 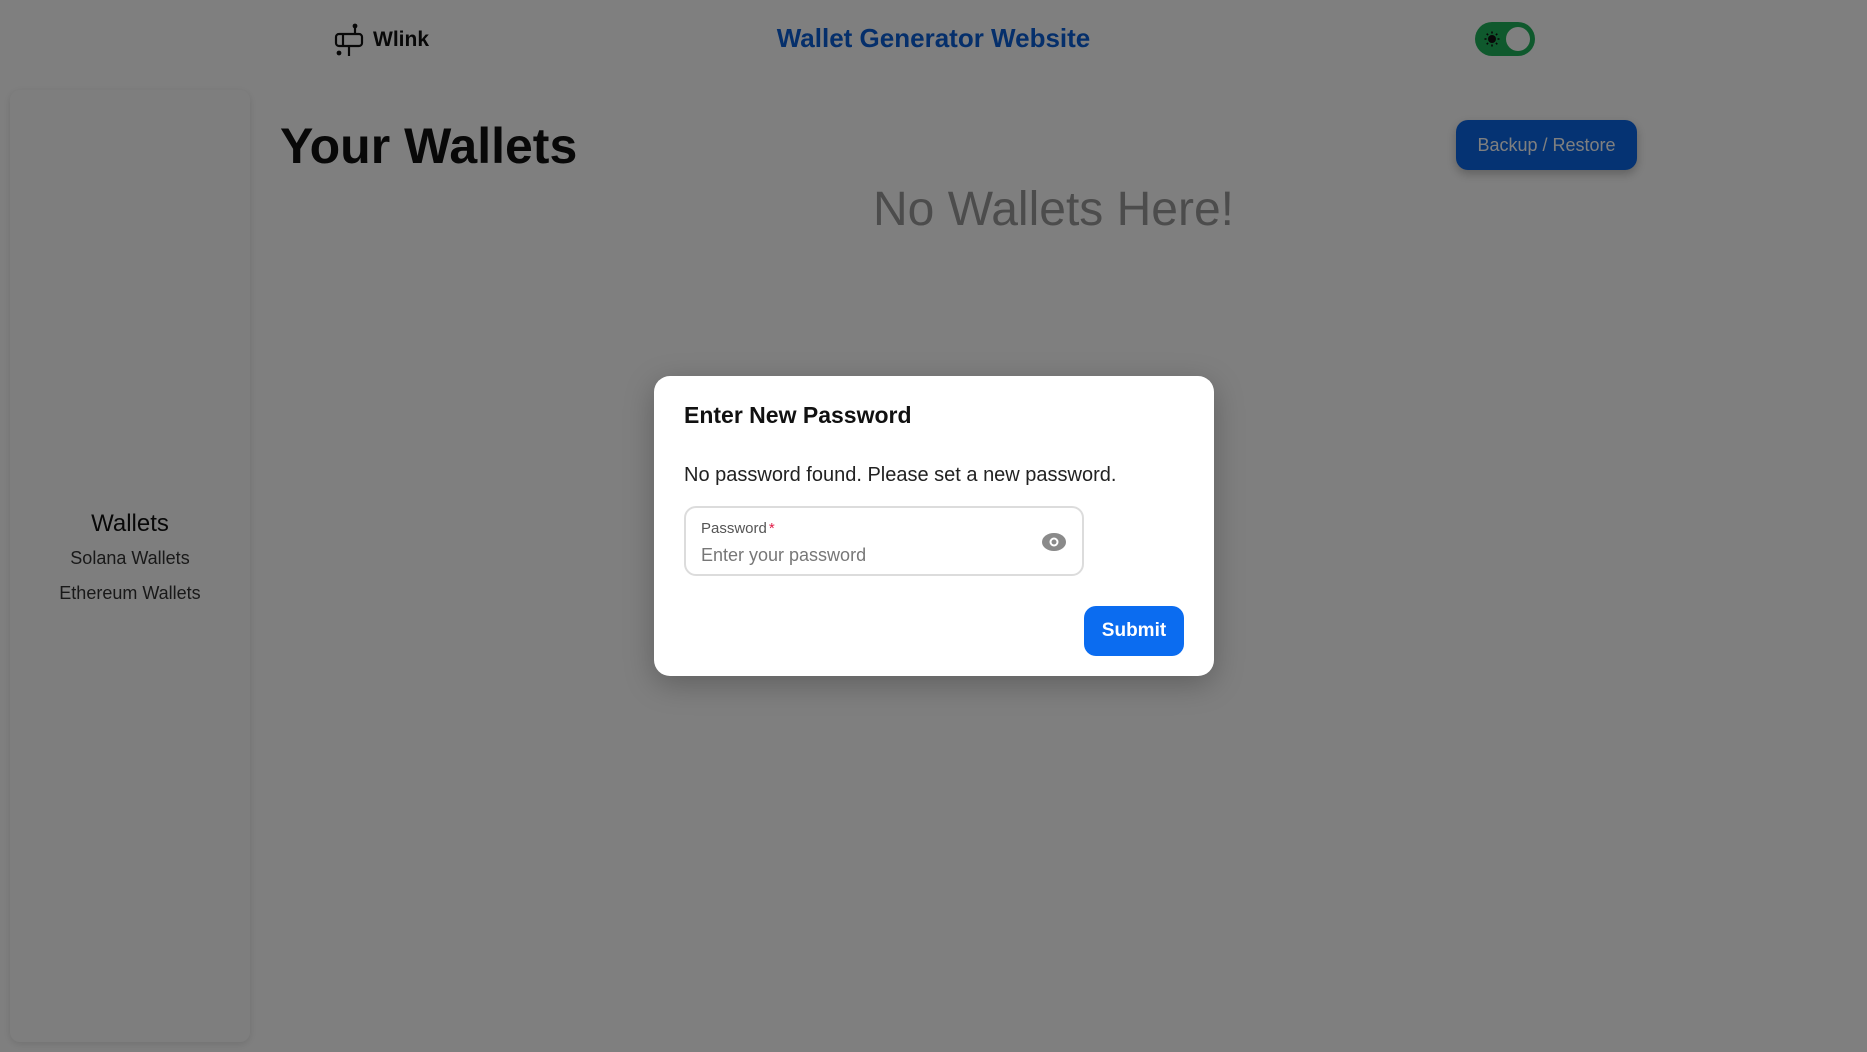 I want to click on dialog-title: Enter New Password, so click(x=798, y=415).